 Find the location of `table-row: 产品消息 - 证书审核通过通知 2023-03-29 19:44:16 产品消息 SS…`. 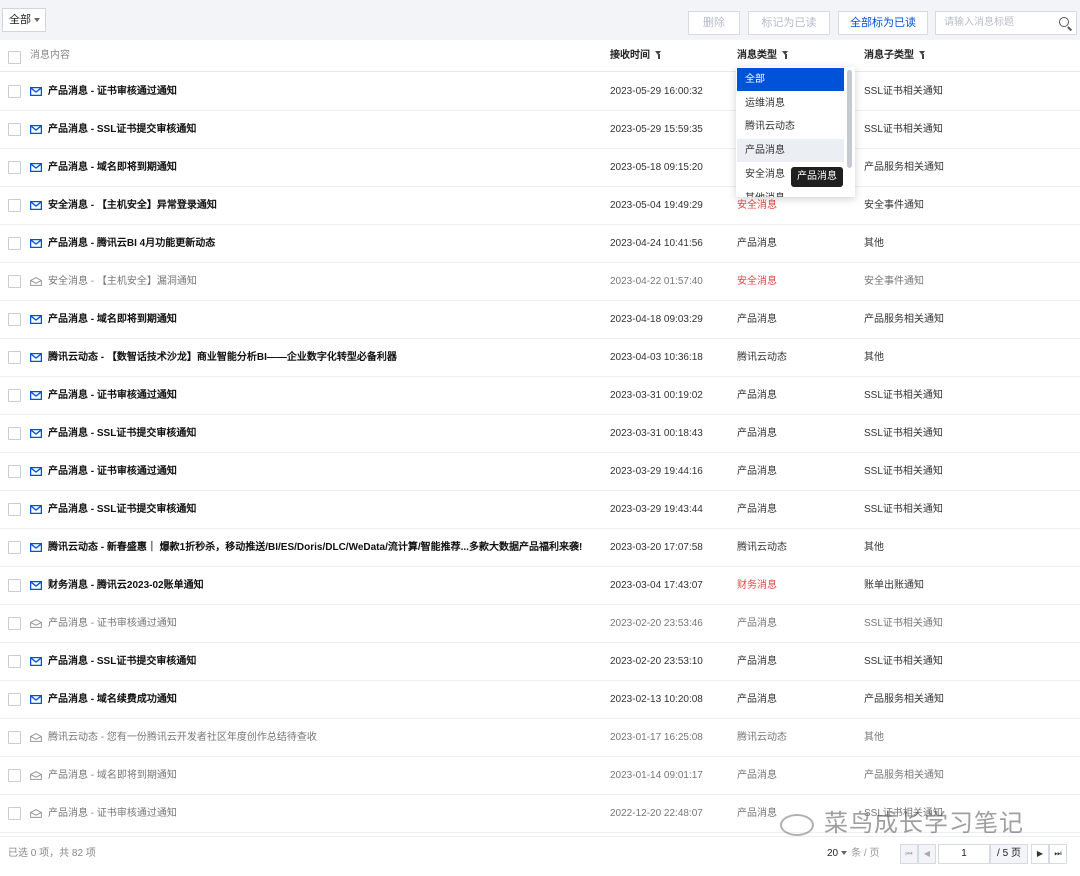

table-row: 产品消息 - 证书审核通过通知 2023-03-29 19:44:16 产品消息 SS… is located at coordinates (540, 472).